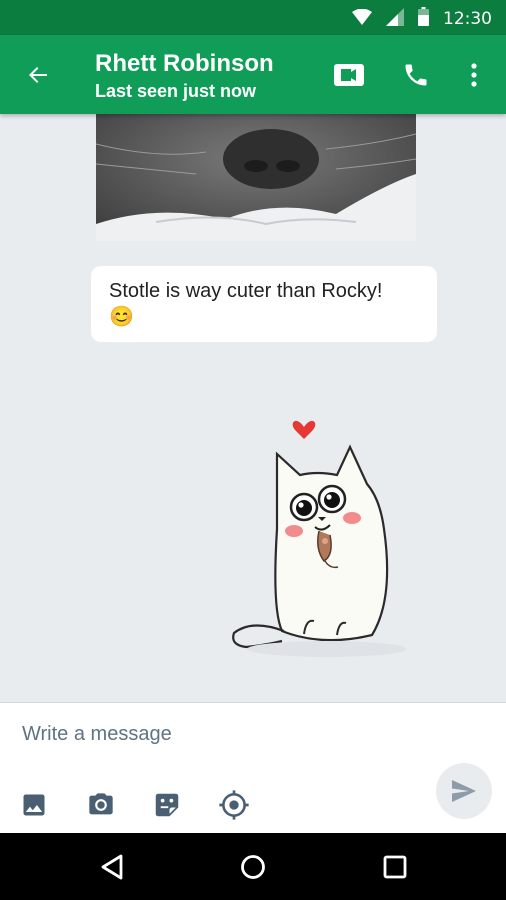 Image resolution: width=506 pixels, height=900 pixels. What do you see at coordinates (395, 19) in the screenshot?
I see `cell-signal-icon` at bounding box center [395, 19].